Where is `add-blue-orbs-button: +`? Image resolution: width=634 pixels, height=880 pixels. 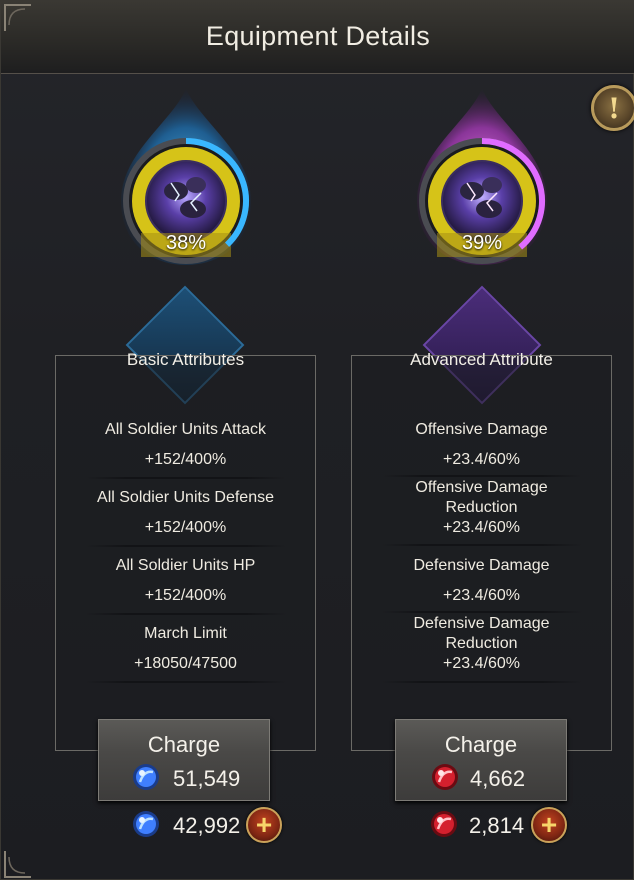 add-blue-orbs-button: + is located at coordinates (264, 825).